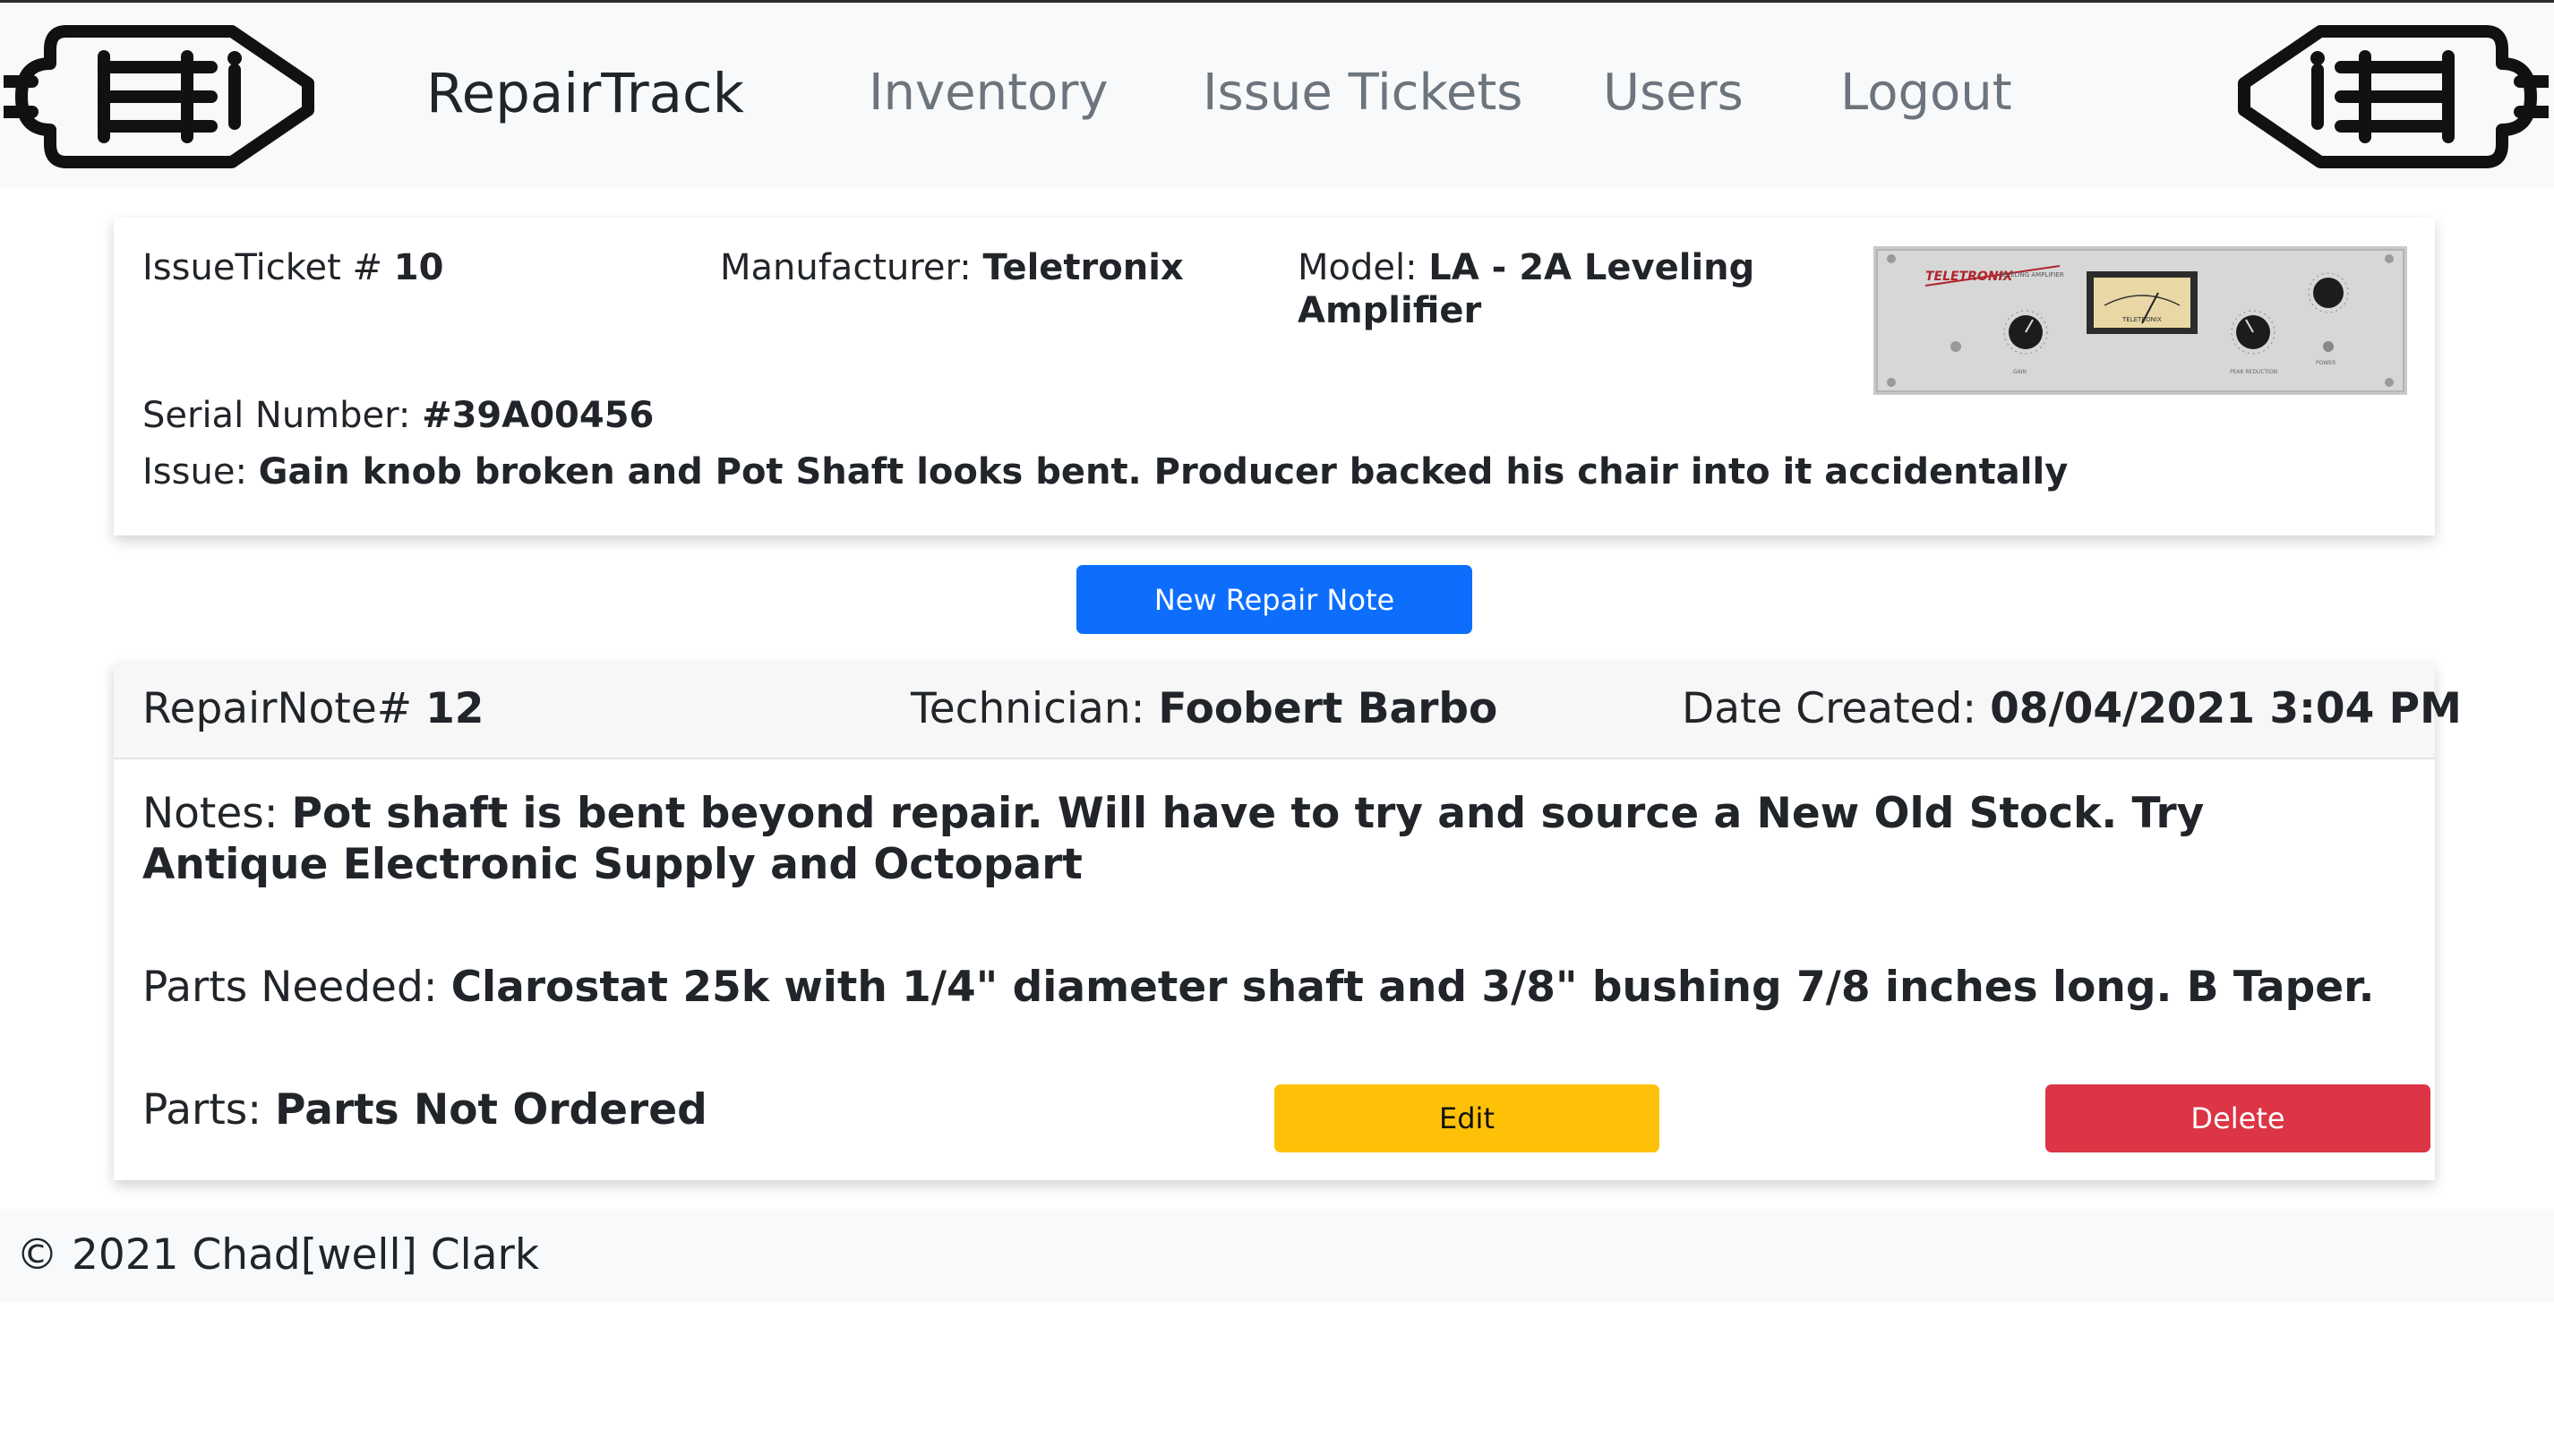 The image size is (2554, 1456). I want to click on ticket-number: IssueTicket # 10, so click(293, 267).